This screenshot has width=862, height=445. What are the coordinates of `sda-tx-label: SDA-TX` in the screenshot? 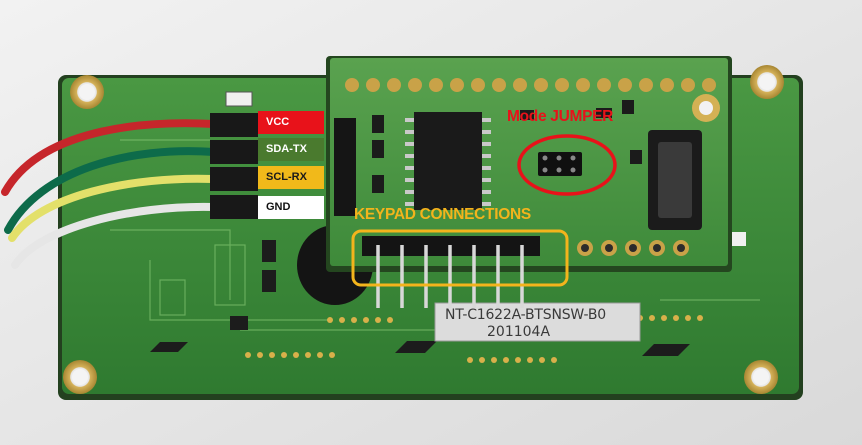 It's located at (291, 149).